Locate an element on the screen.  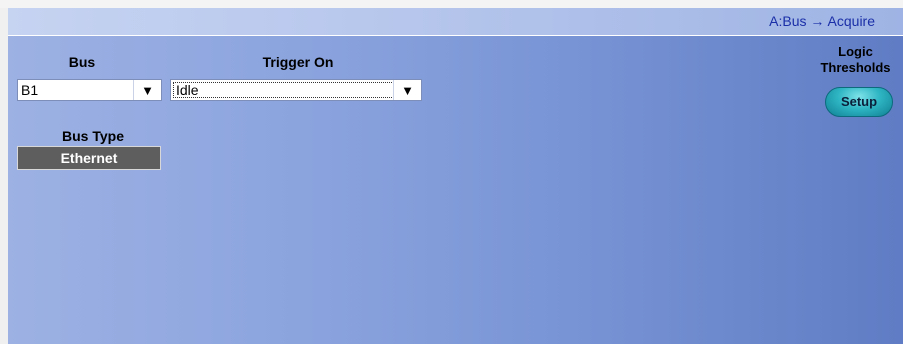
bus-type-label: Bus Type is located at coordinates (93, 136).